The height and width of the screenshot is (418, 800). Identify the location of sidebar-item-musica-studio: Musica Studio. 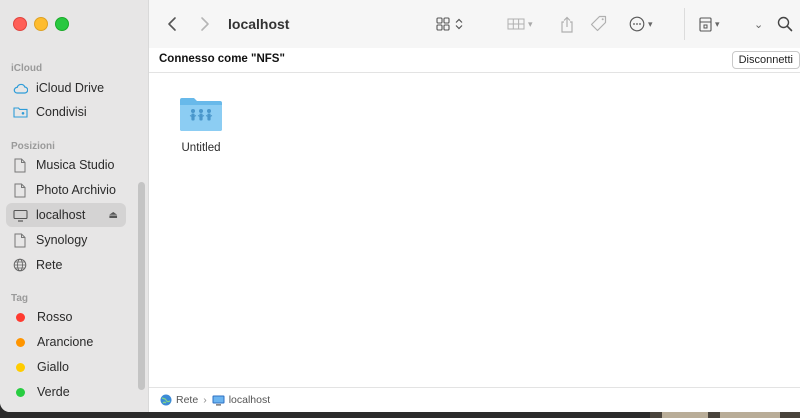
(66, 165).